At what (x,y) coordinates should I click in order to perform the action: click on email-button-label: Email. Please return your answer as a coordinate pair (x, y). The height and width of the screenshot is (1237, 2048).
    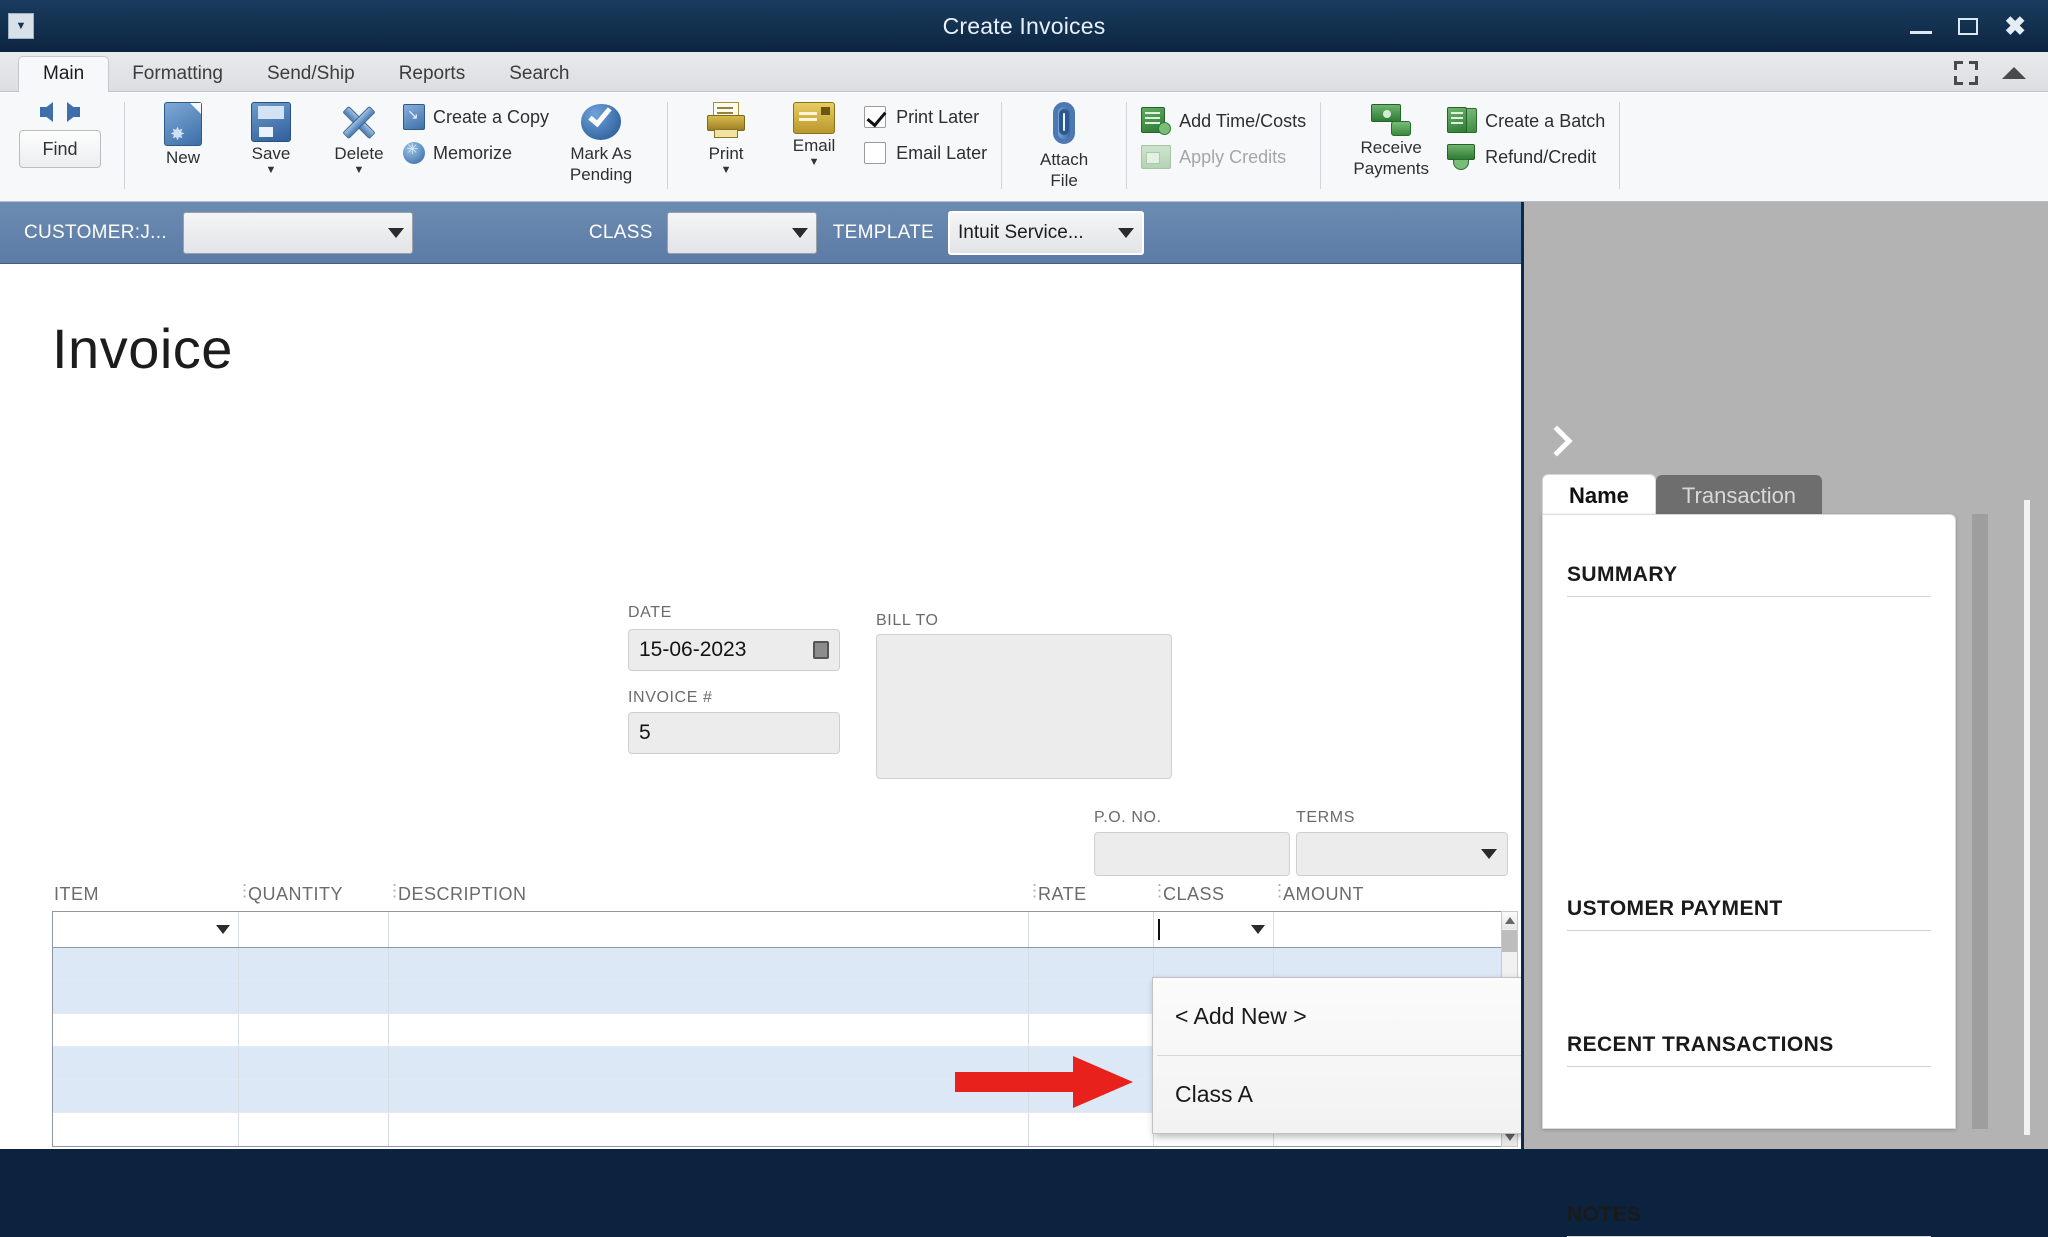
    Looking at the image, I should click on (814, 145).